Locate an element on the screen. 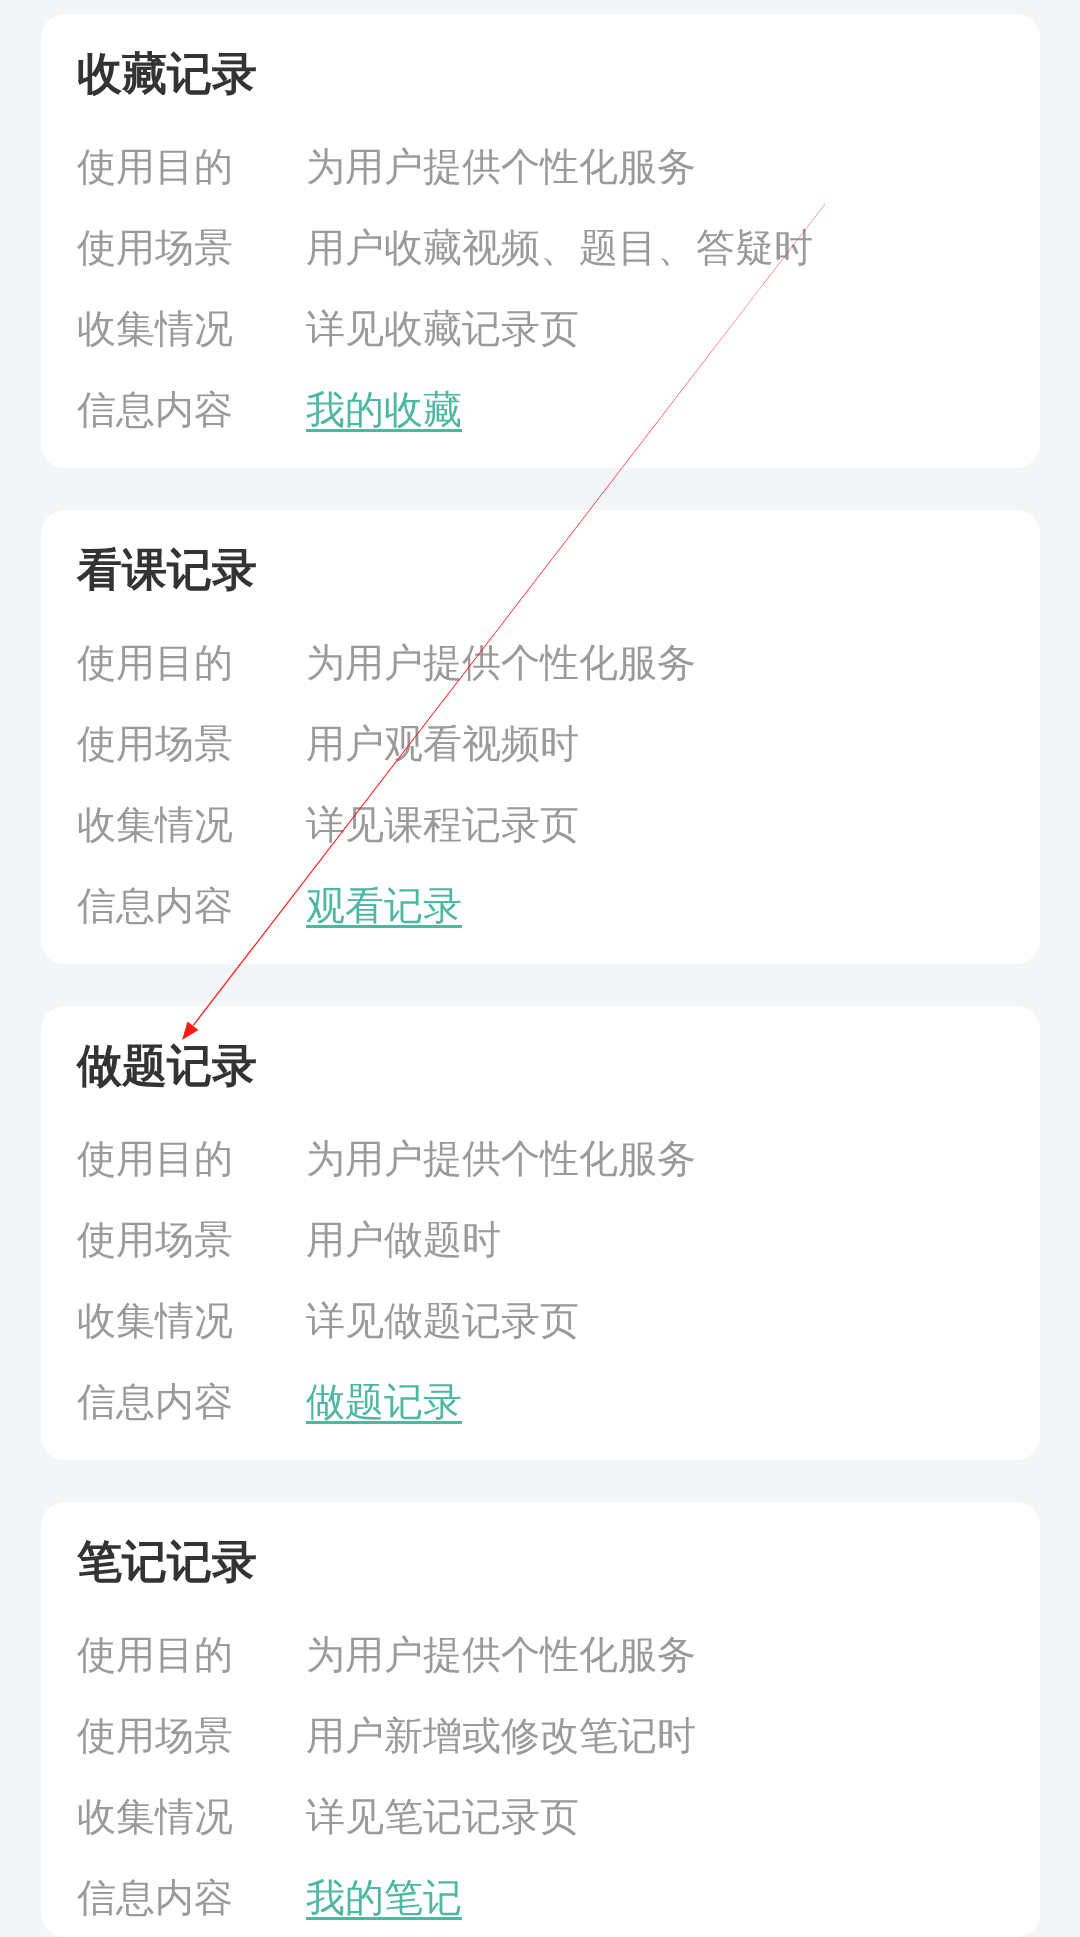 The width and height of the screenshot is (1080, 1937). field-value: 详见课程记录页 is located at coordinates (442, 824).